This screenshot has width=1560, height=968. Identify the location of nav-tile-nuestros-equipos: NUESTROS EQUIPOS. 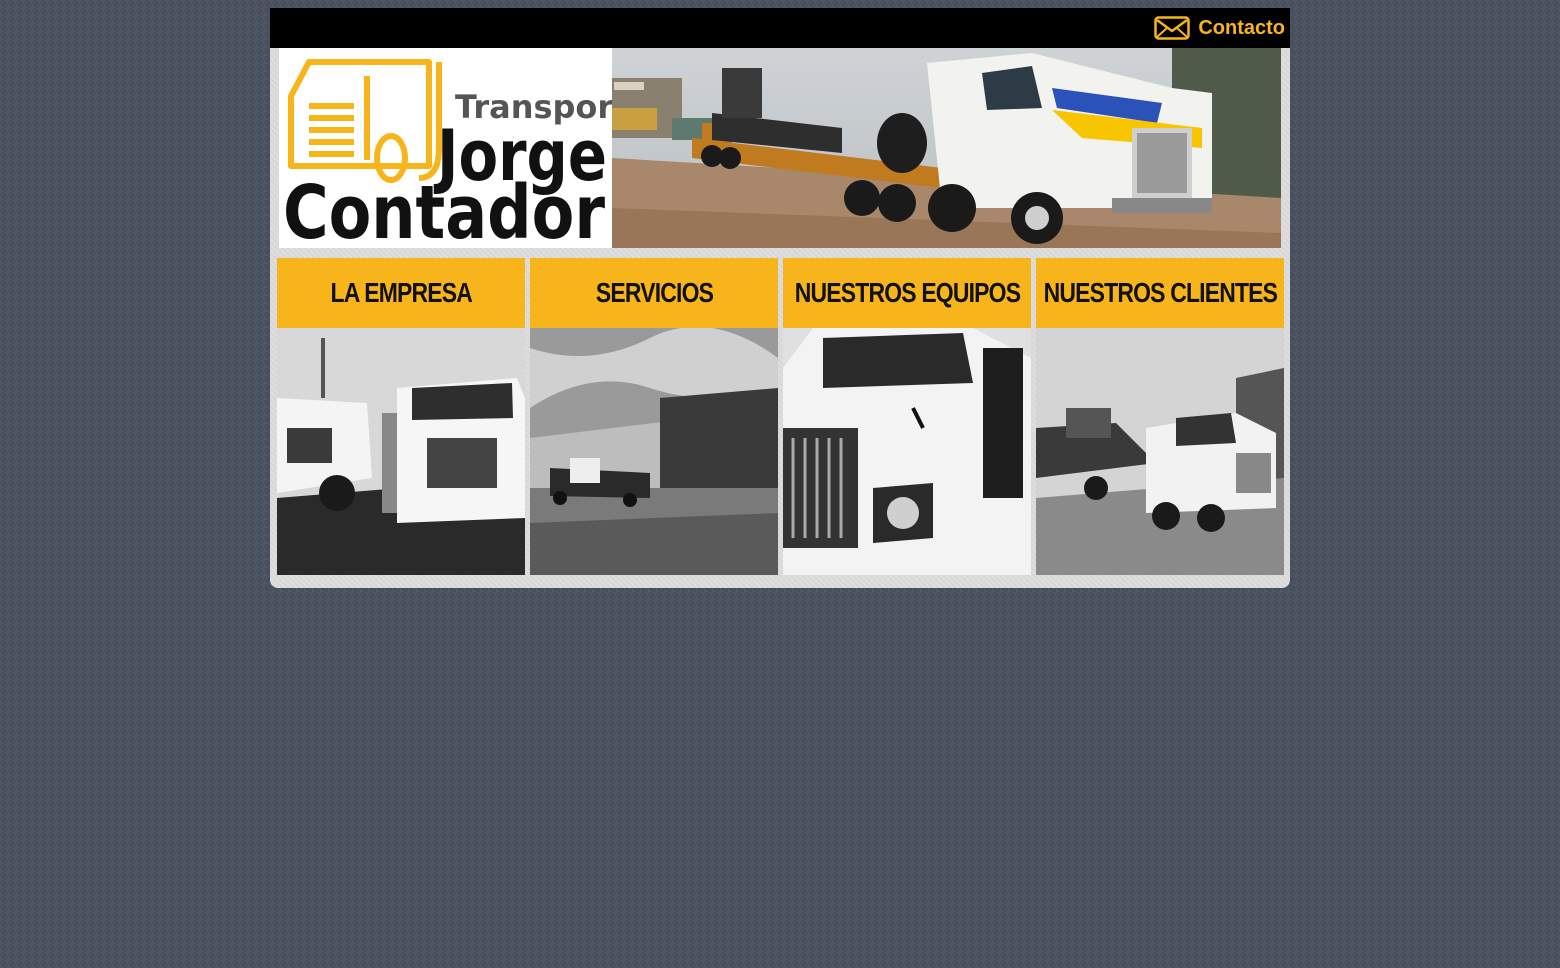
(907, 416).